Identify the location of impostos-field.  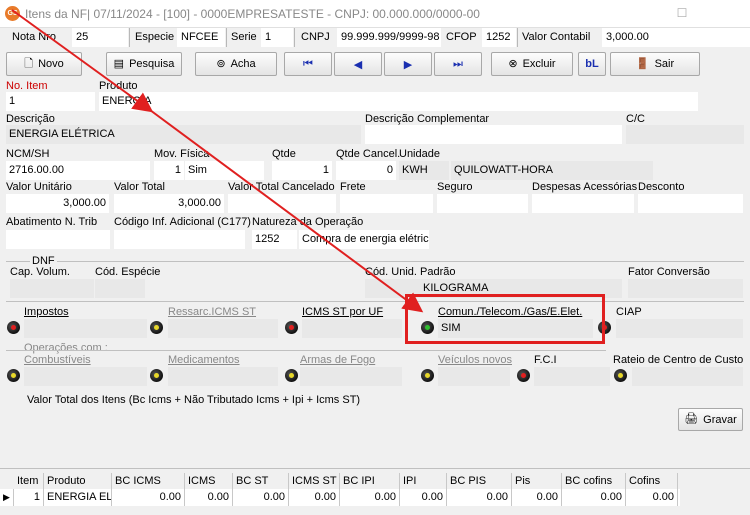
(85, 328).